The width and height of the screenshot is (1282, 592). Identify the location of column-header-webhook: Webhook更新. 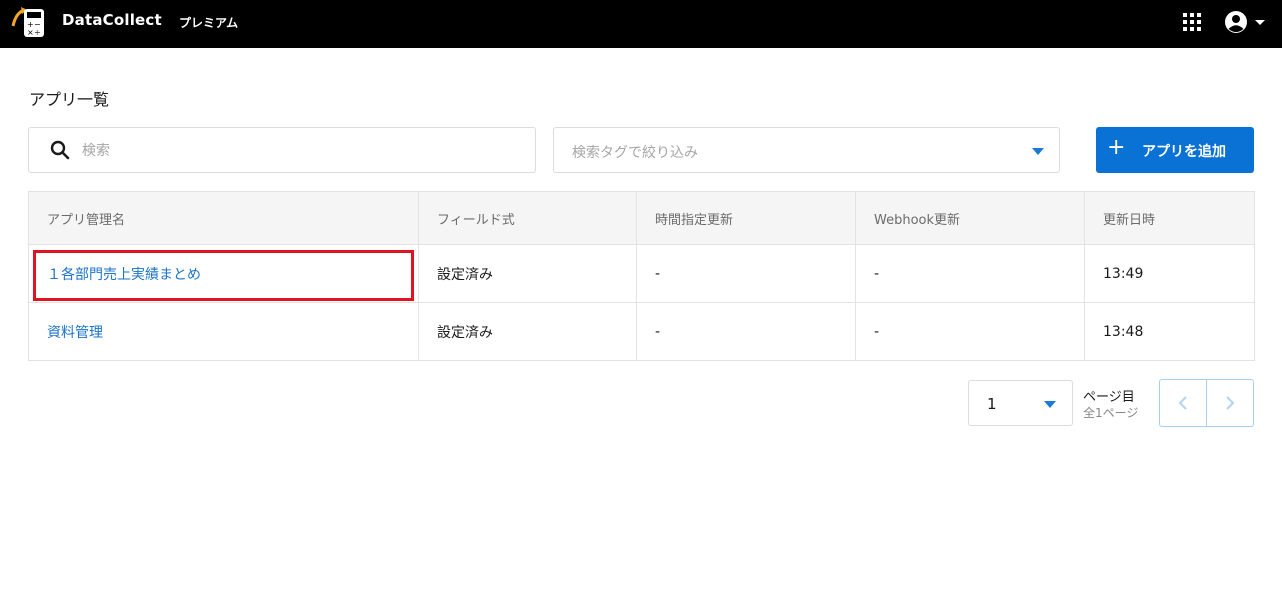
(970, 218).